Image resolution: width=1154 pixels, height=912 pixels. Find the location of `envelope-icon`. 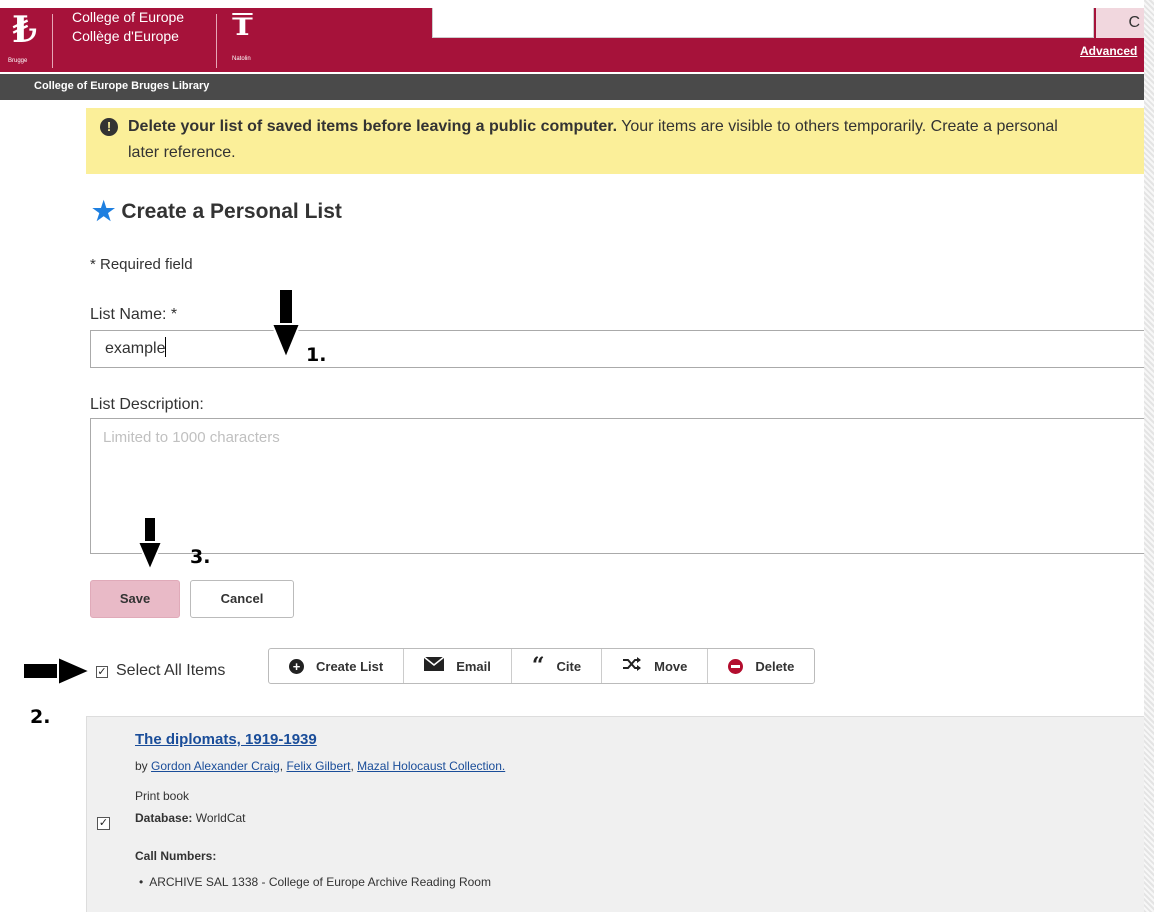

envelope-icon is located at coordinates (434, 665).